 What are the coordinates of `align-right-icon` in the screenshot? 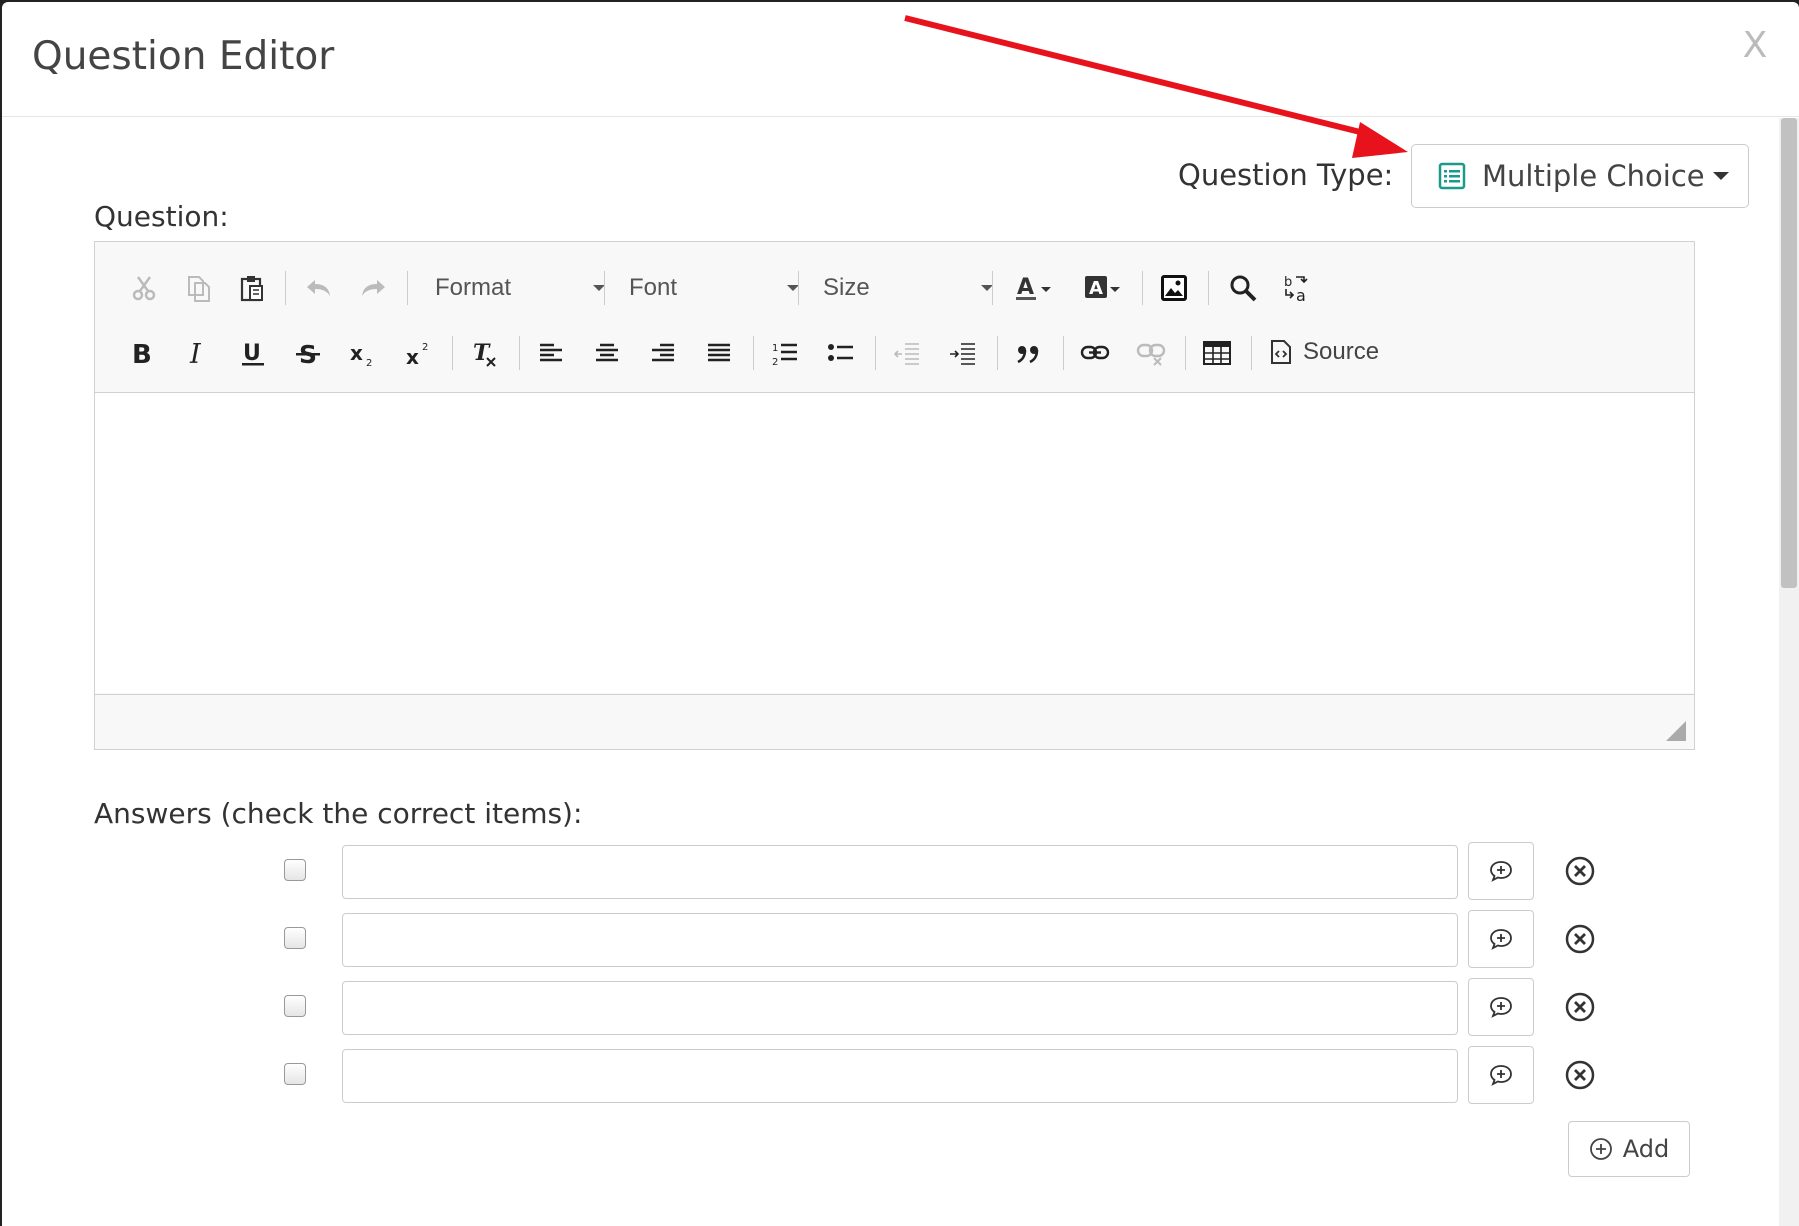 It's located at (663, 353).